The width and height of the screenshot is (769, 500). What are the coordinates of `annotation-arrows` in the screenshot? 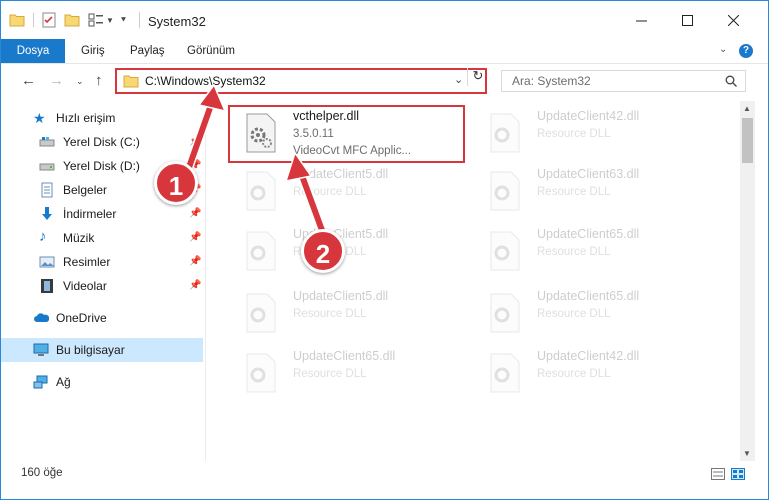 It's located at (255, 160).